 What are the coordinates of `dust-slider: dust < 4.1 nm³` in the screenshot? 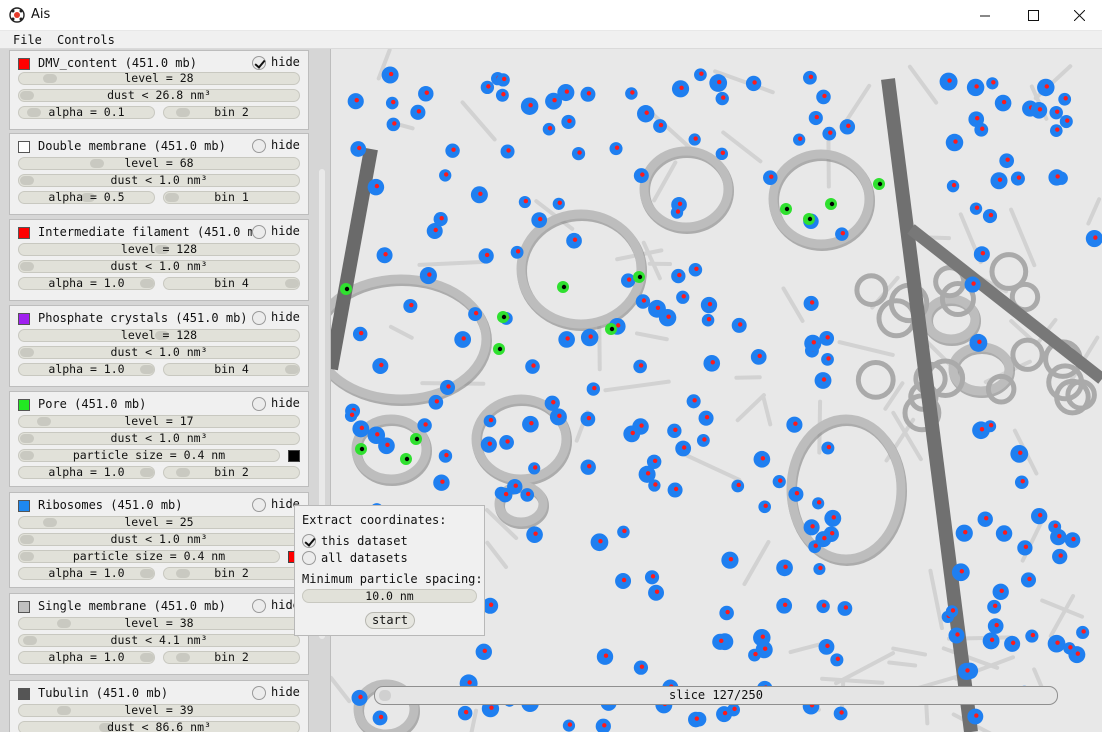 It's located at (159, 640).